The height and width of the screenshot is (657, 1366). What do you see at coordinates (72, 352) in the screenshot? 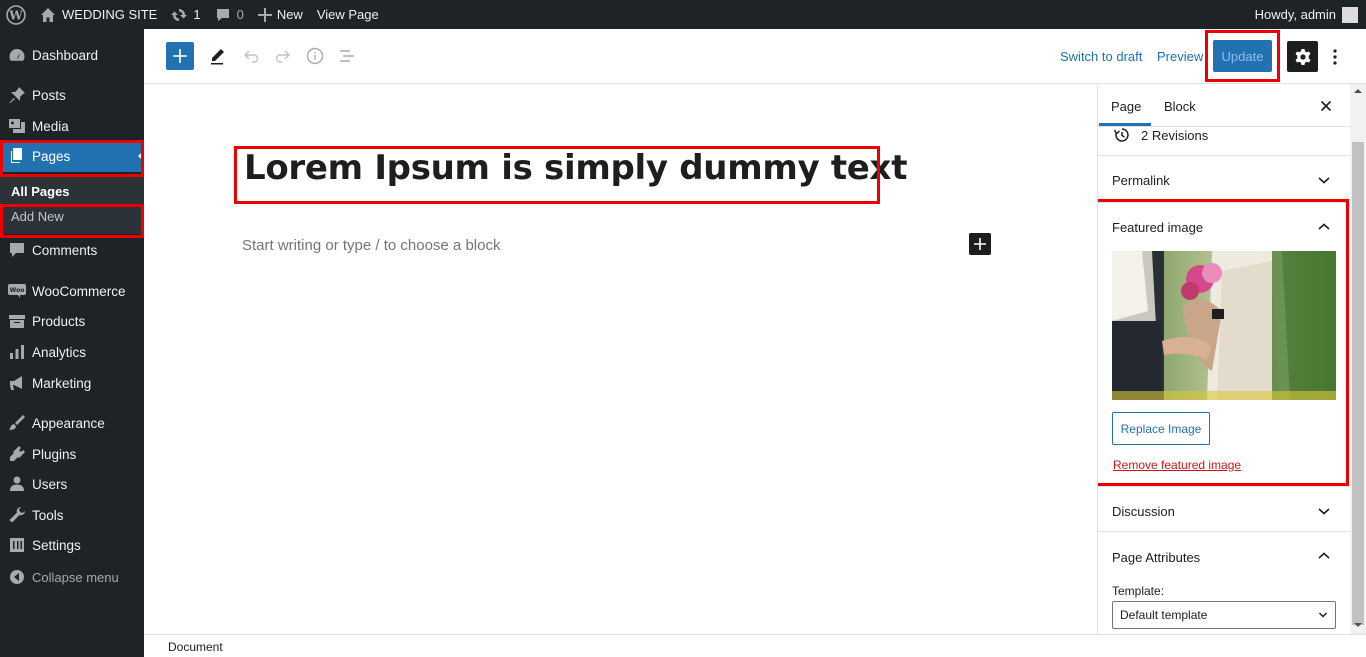
I see `sidebar-item-analytics: Analytics` at bounding box center [72, 352].